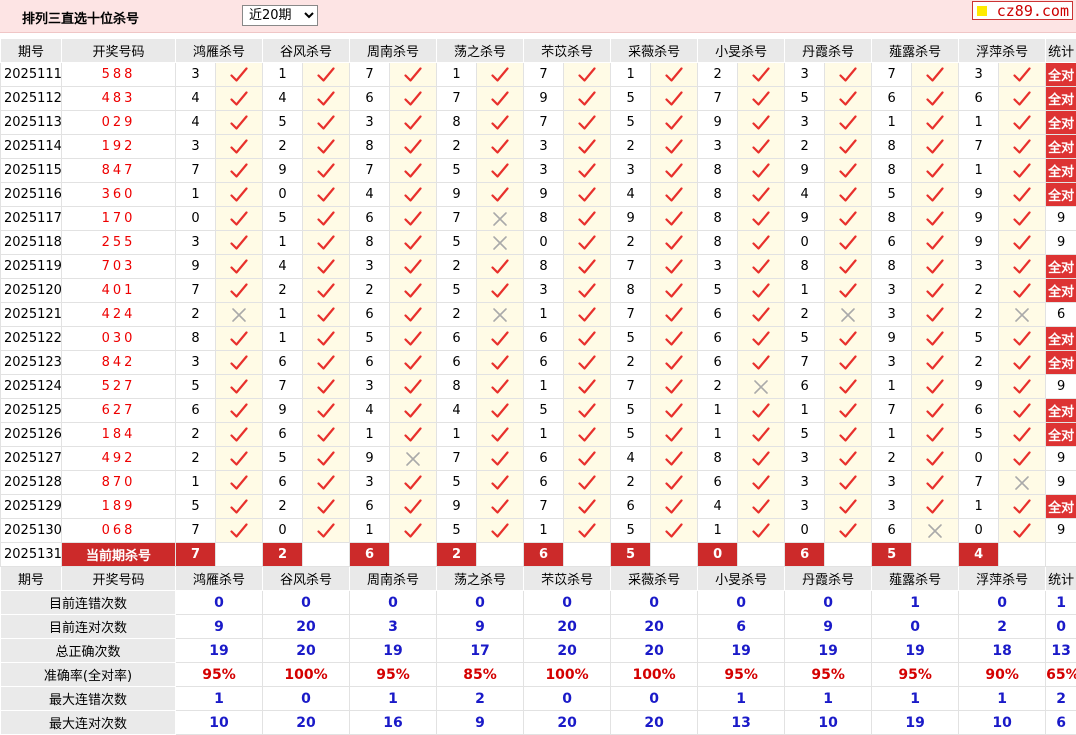 Image resolution: width=1076 pixels, height=735 pixels. What do you see at coordinates (88, 675) in the screenshot?
I see `stats-label: 准确率(全对率)` at bounding box center [88, 675].